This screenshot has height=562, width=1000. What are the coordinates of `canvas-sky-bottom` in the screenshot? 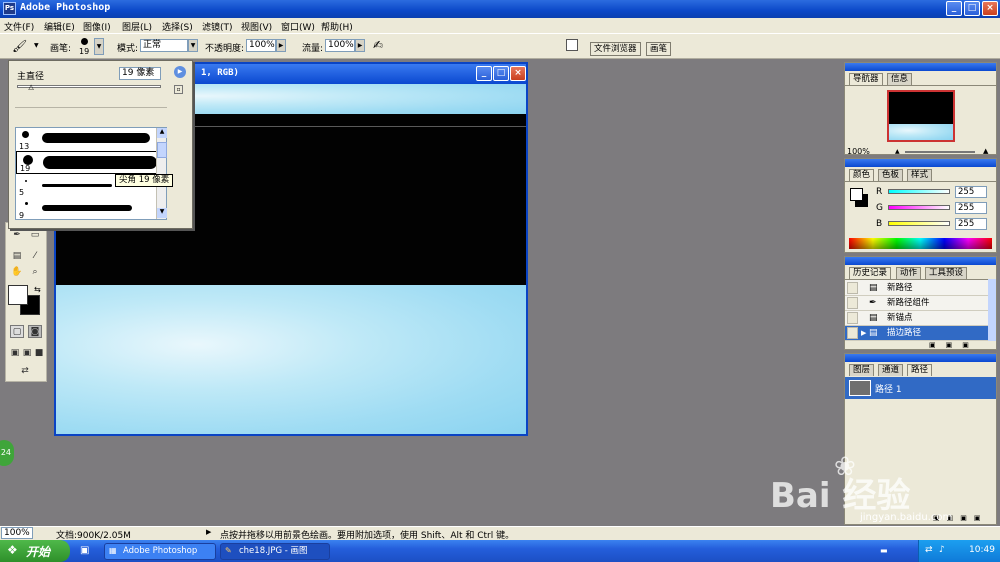 It's located at (291, 359).